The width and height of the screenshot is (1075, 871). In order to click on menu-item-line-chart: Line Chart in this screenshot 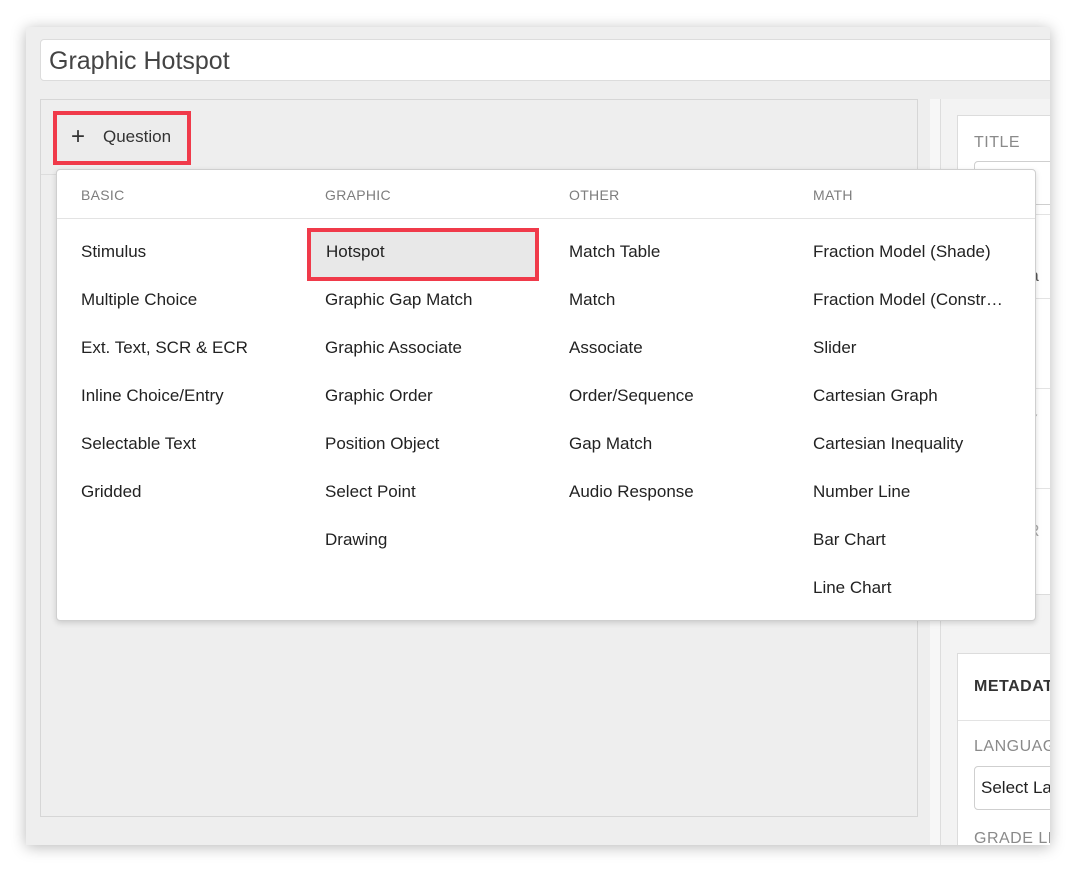, I will do `click(852, 588)`.